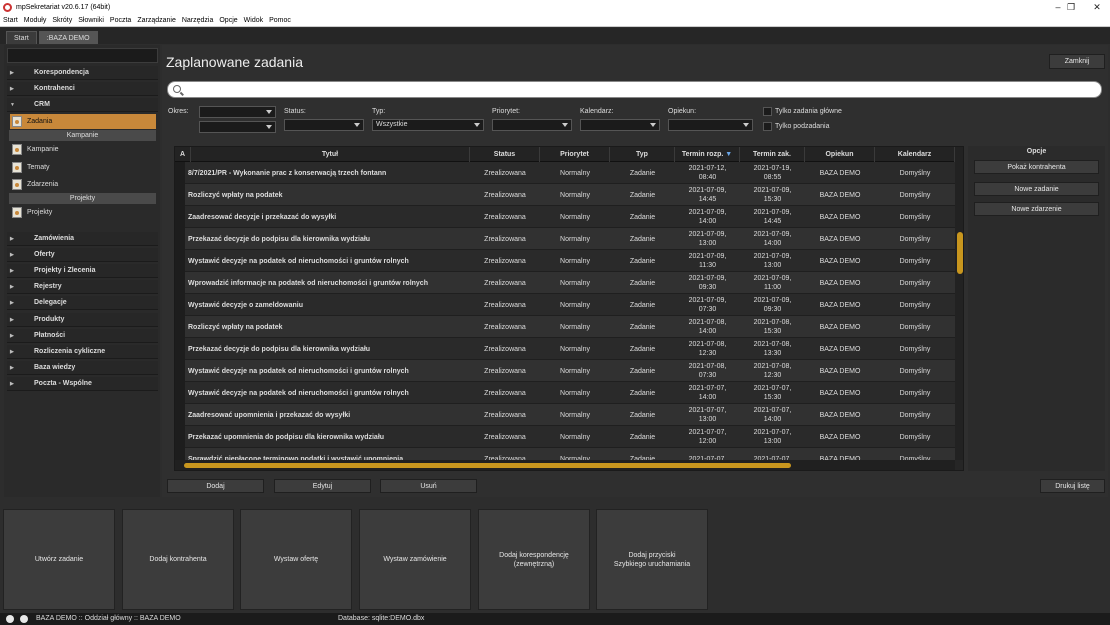 The image size is (1110, 625). What do you see at coordinates (330, 154) in the screenshot?
I see `col-header-title: Tytuł` at bounding box center [330, 154].